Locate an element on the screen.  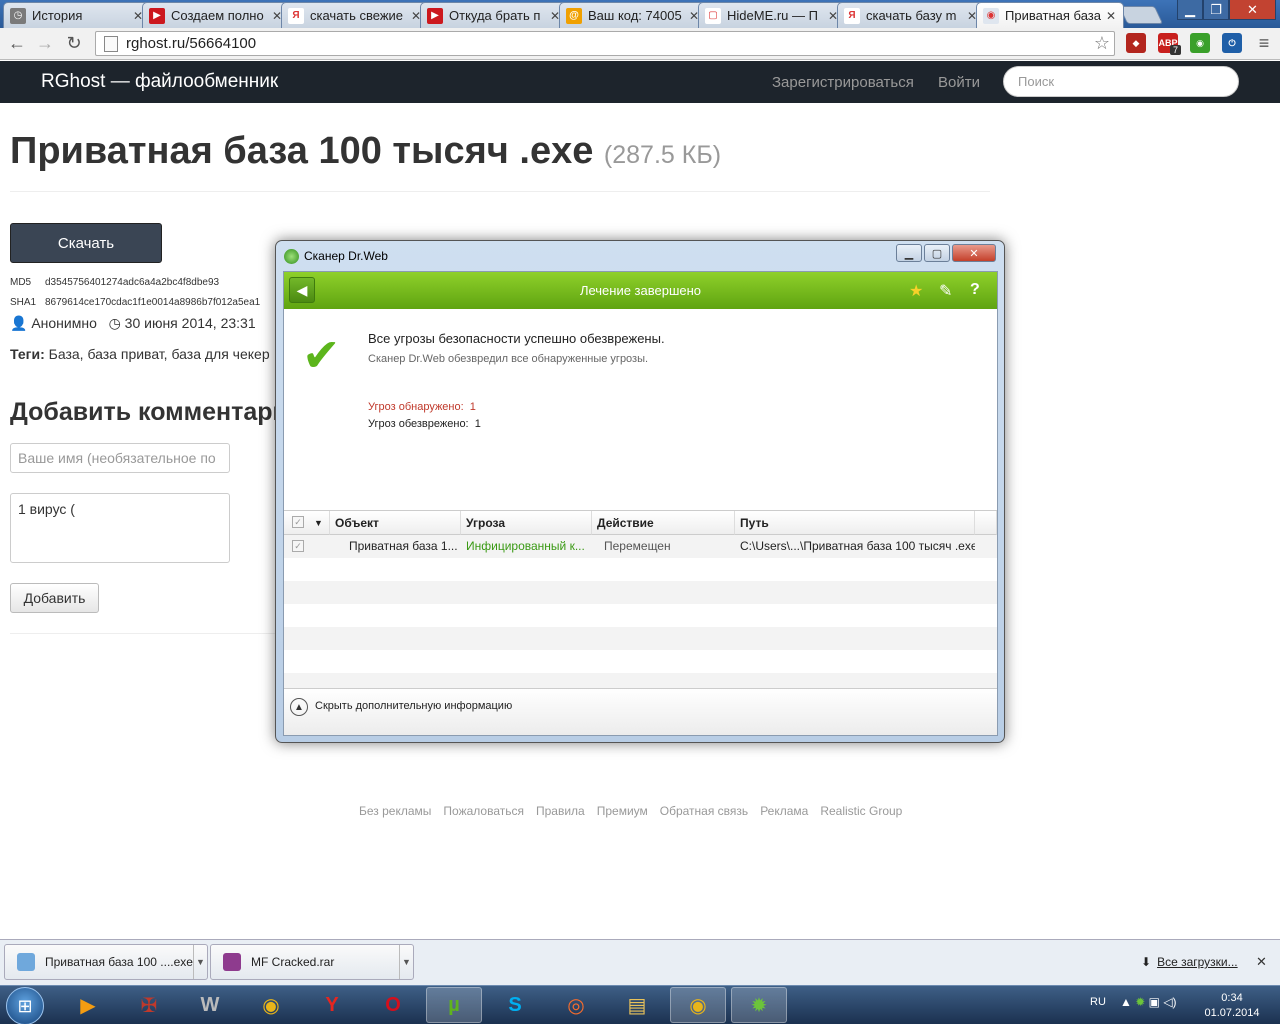
column-header-object: Объект is located at coordinates (395, 523).